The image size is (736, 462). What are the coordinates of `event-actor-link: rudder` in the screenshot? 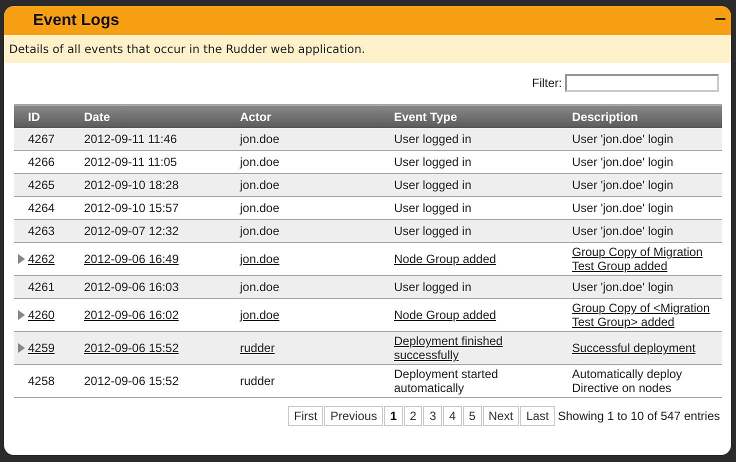 It's located at (257, 348).